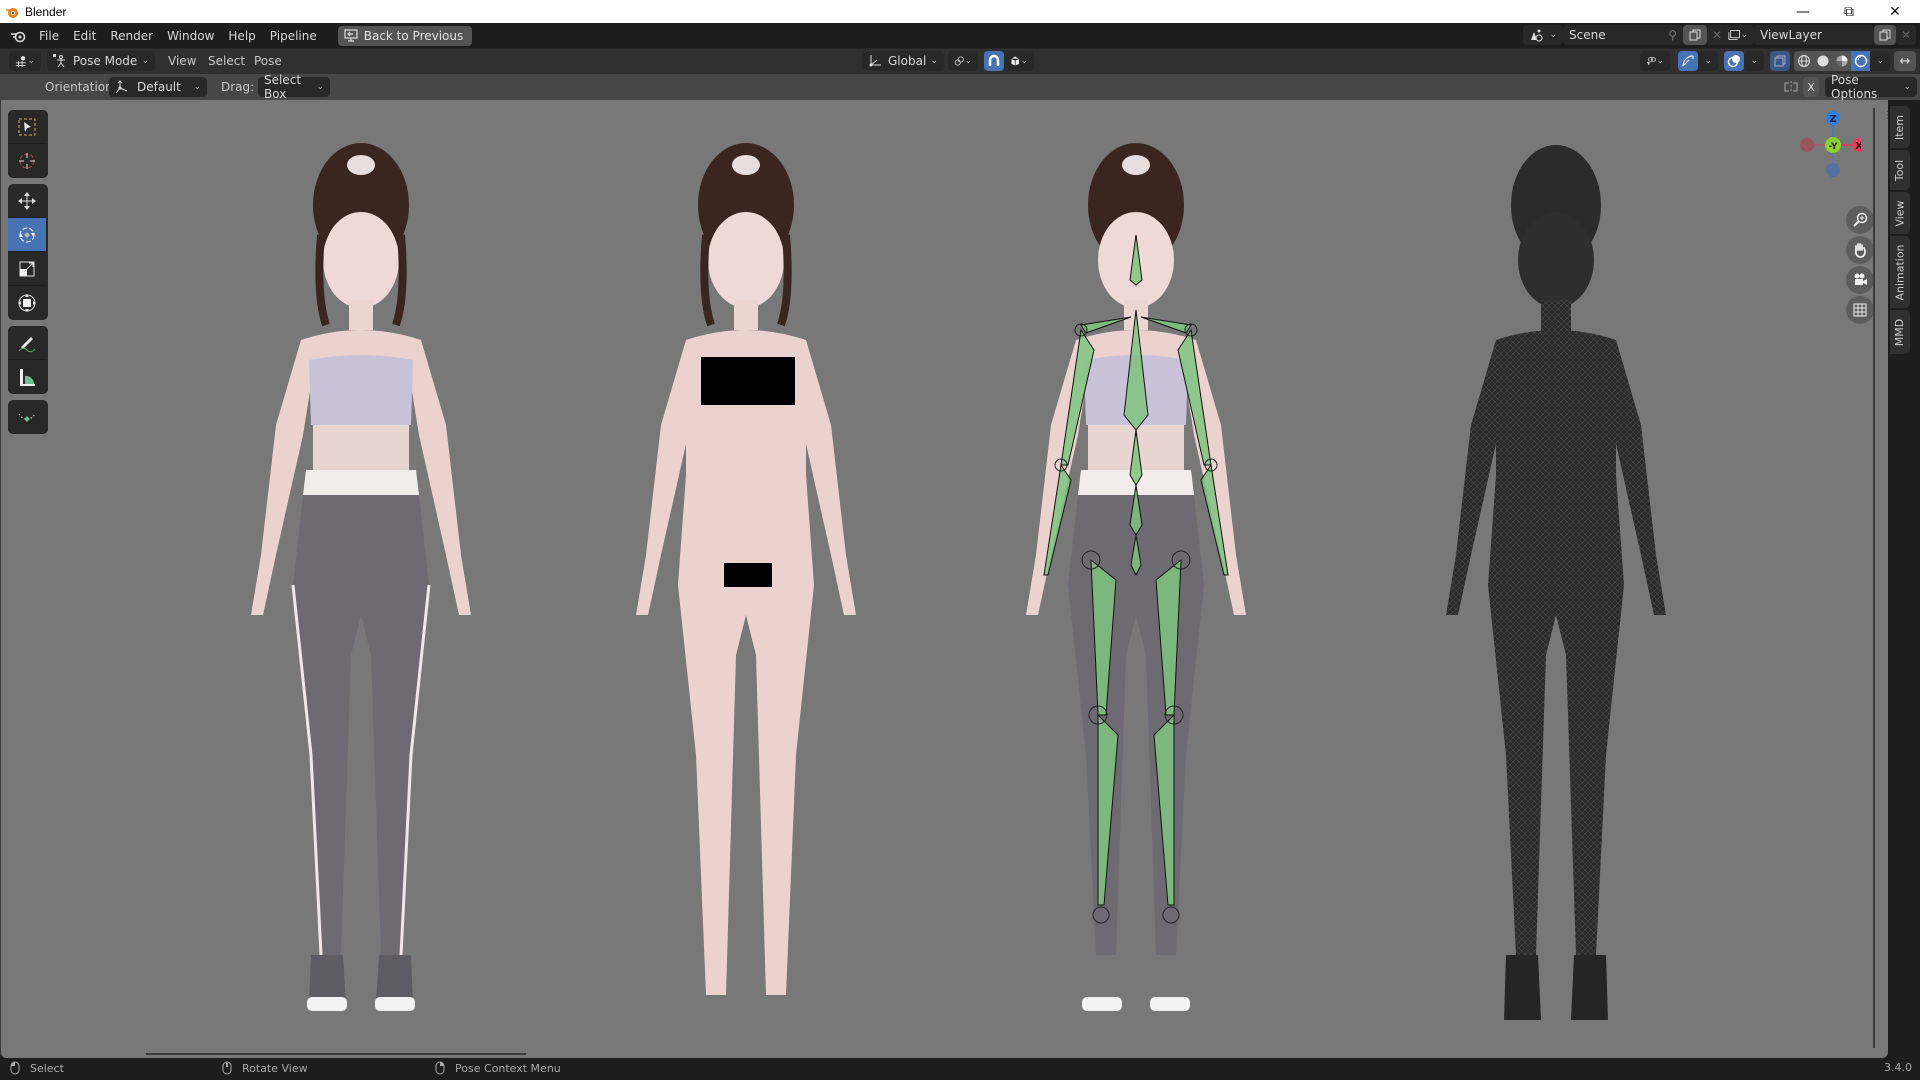 This screenshot has width=1920, height=1080. I want to click on toggle-sidebar-button: ↔, so click(1905, 61).